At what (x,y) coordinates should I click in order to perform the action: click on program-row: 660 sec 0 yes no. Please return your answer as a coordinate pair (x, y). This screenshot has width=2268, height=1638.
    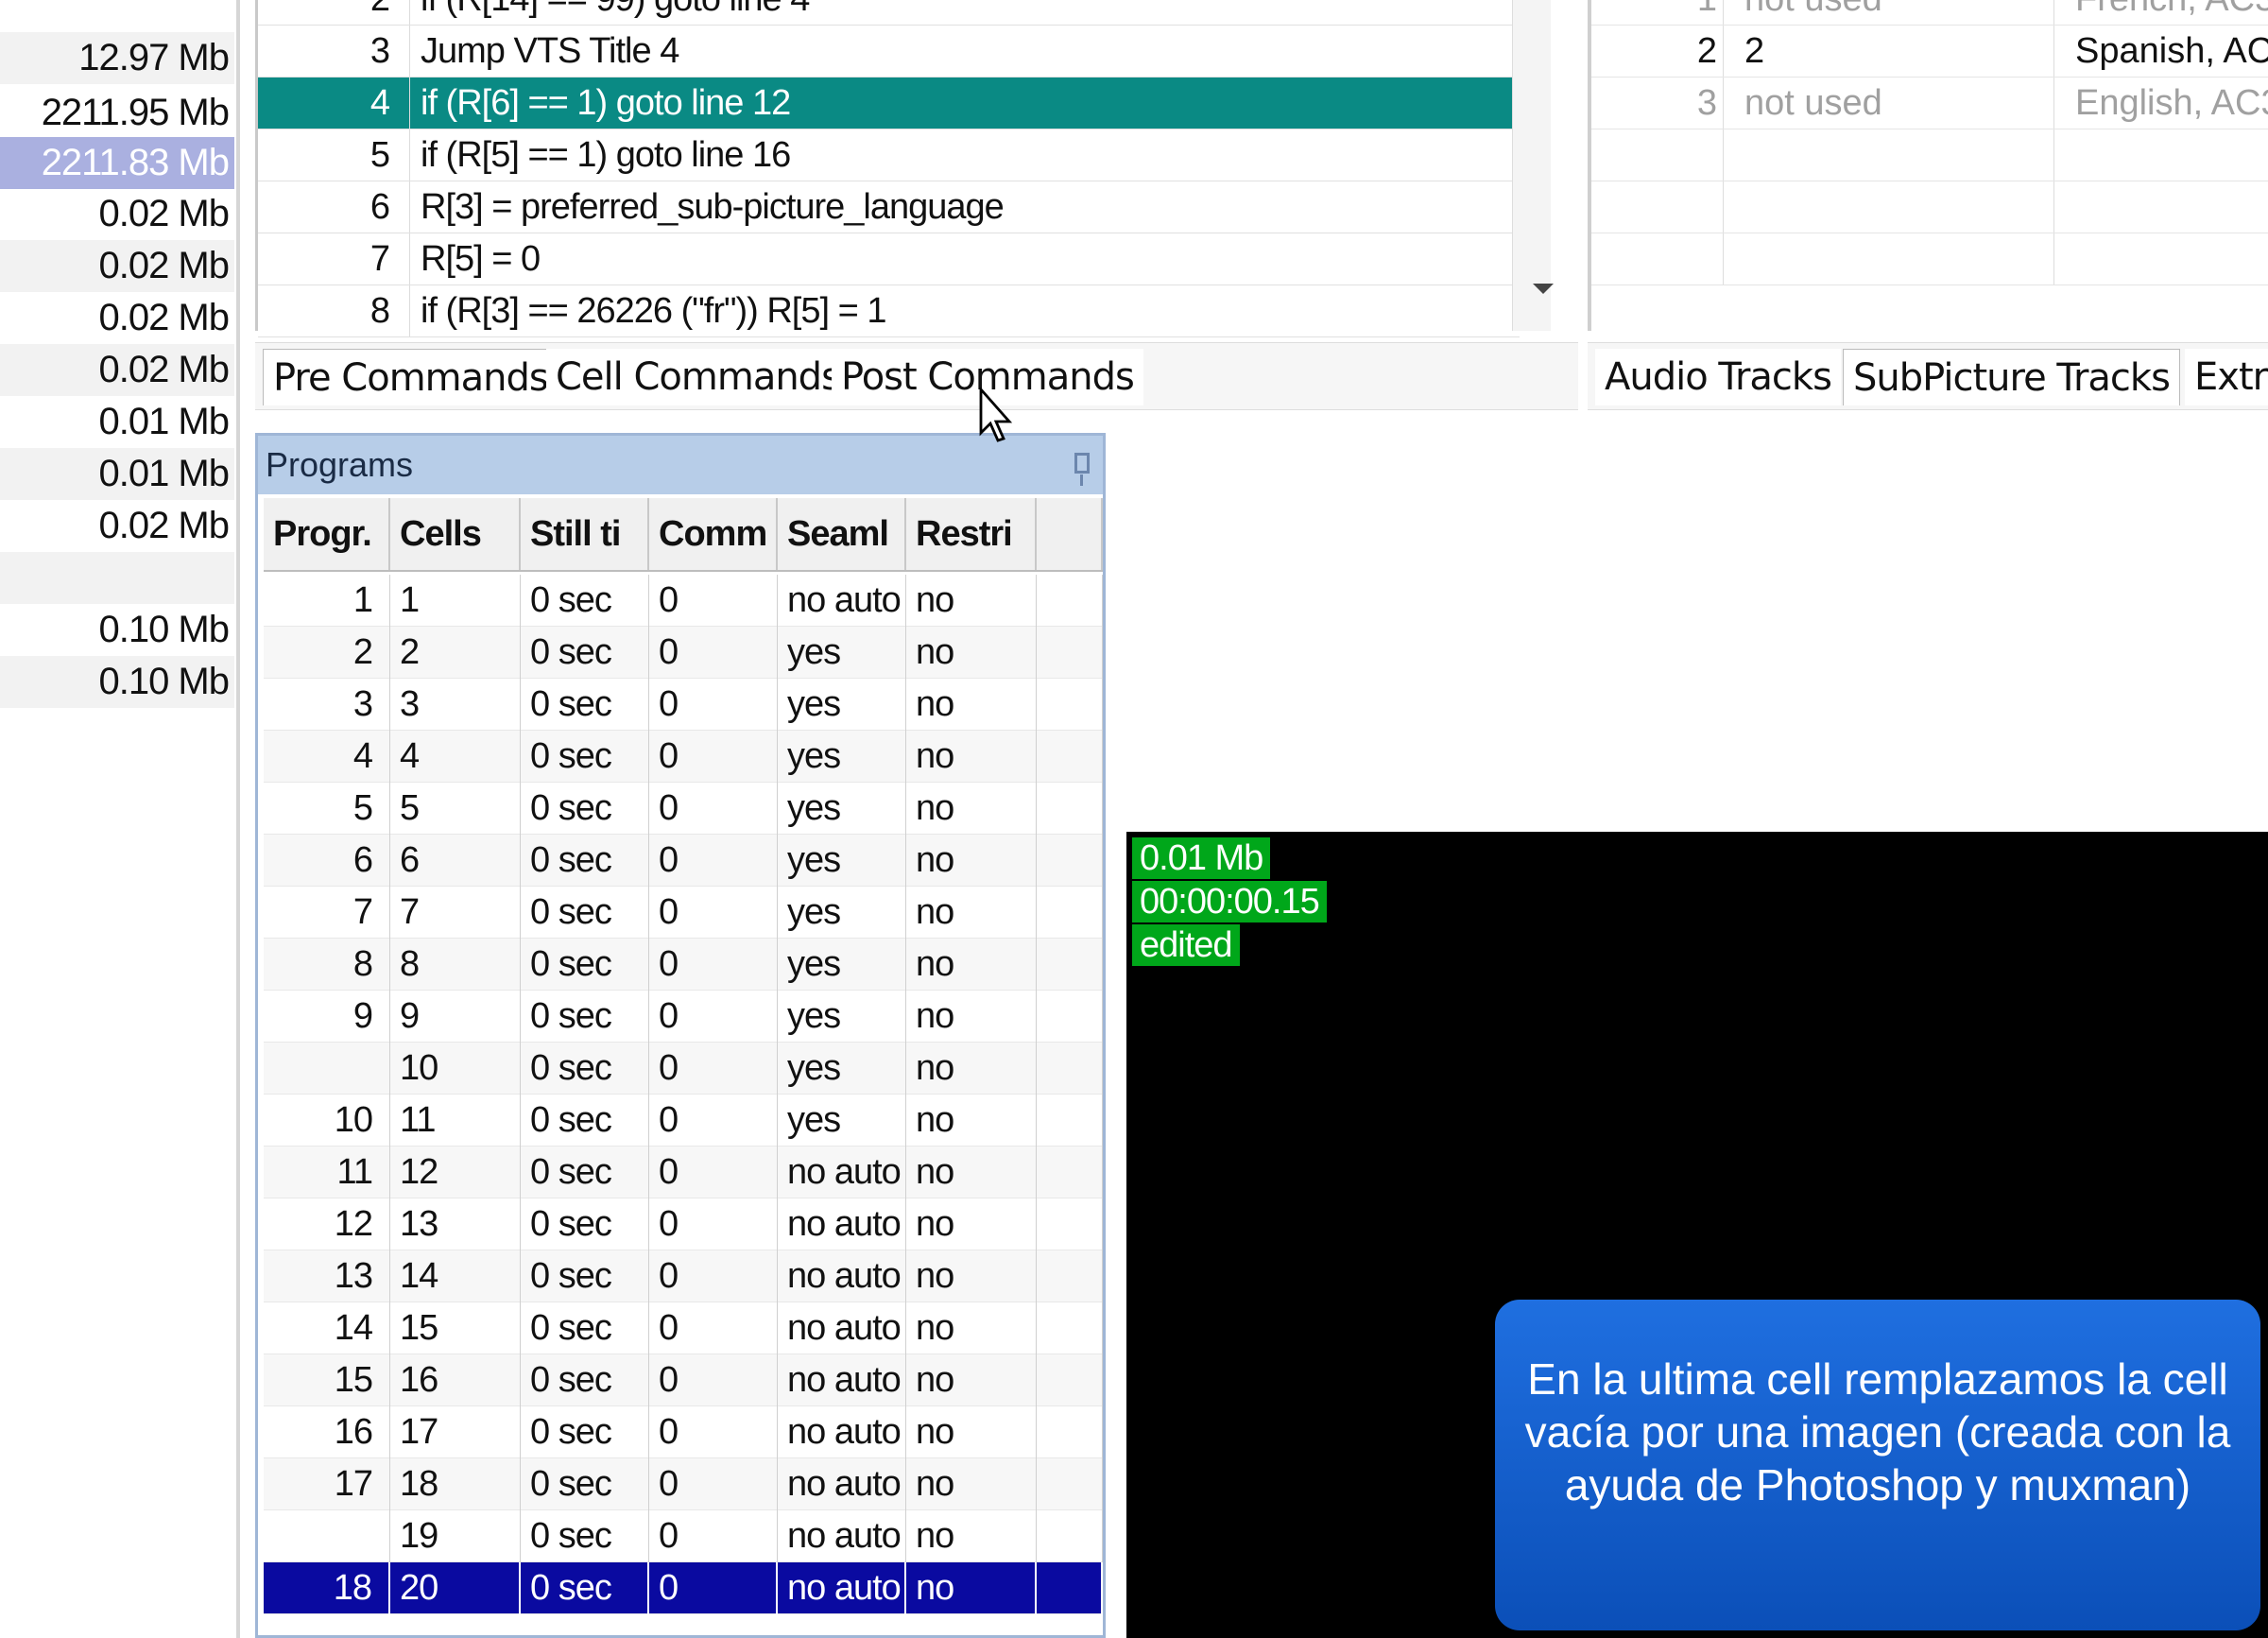
    Looking at the image, I should click on (683, 861).